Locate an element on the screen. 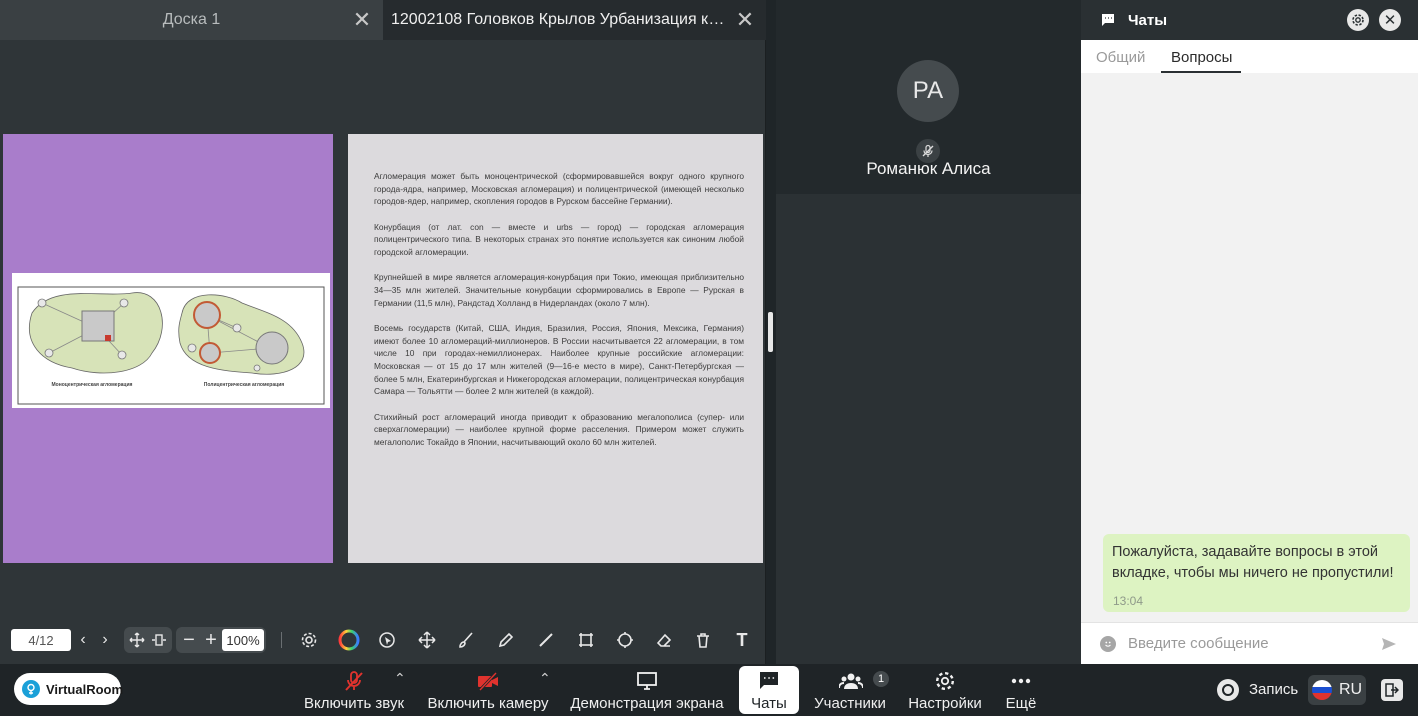 The image size is (1418, 716). more-dots-icon is located at coordinates (1021, 681).